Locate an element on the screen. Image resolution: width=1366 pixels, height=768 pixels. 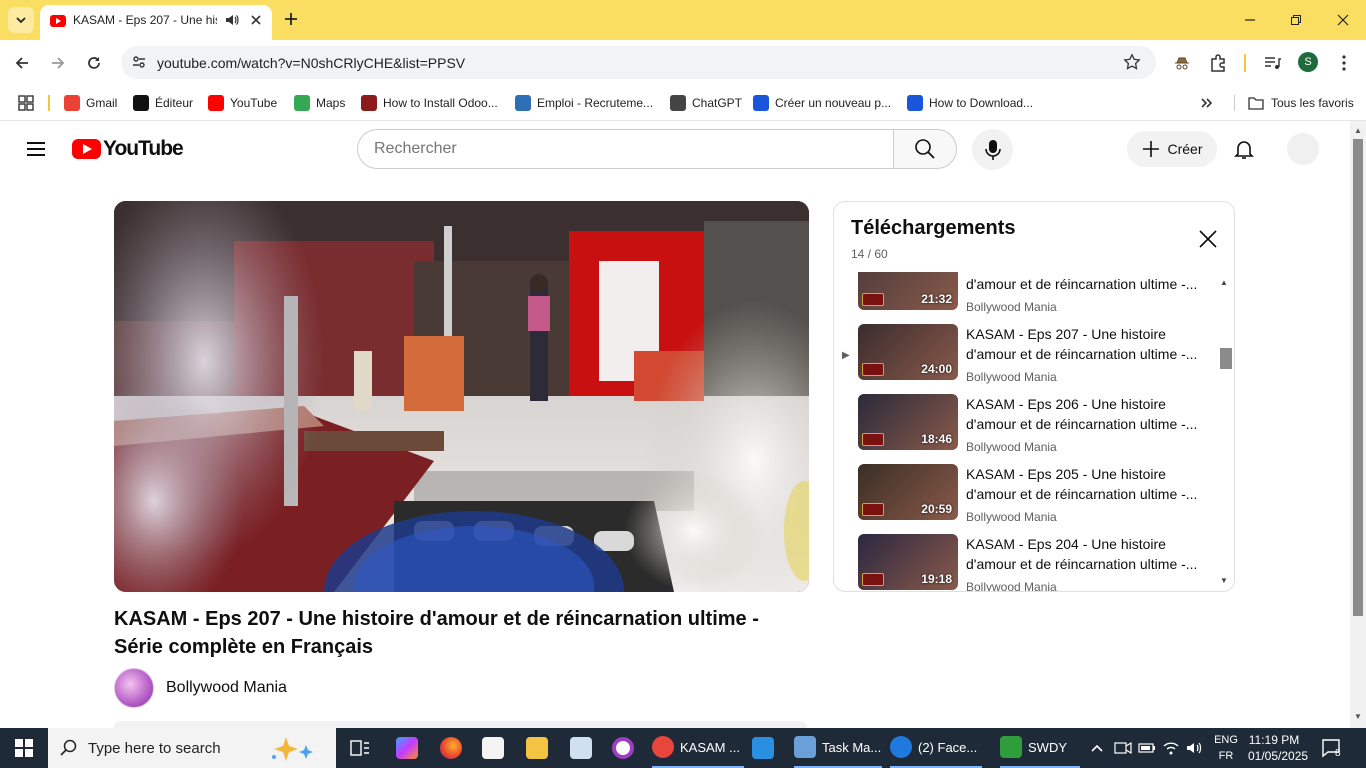
tab-search-button is located at coordinates (21, 20).